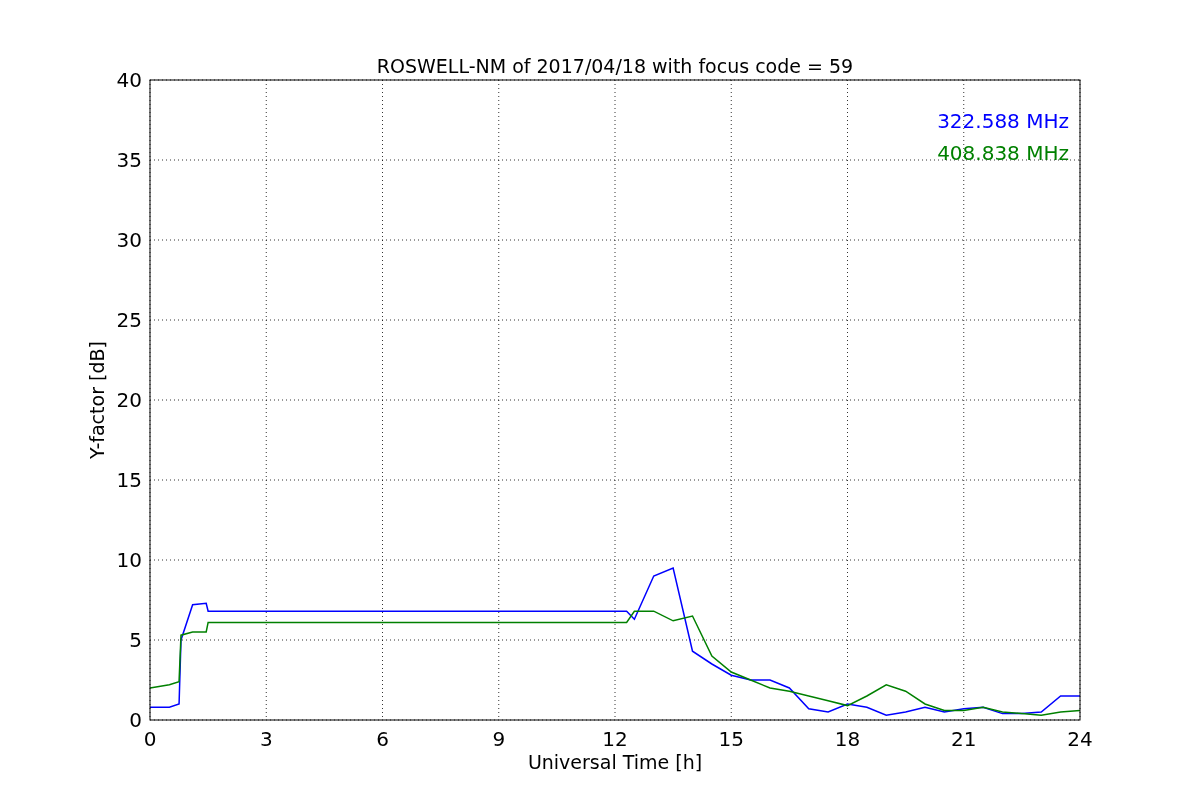  Describe the element at coordinates (135, 640) in the screenshot. I see `tick-label: 5` at that location.